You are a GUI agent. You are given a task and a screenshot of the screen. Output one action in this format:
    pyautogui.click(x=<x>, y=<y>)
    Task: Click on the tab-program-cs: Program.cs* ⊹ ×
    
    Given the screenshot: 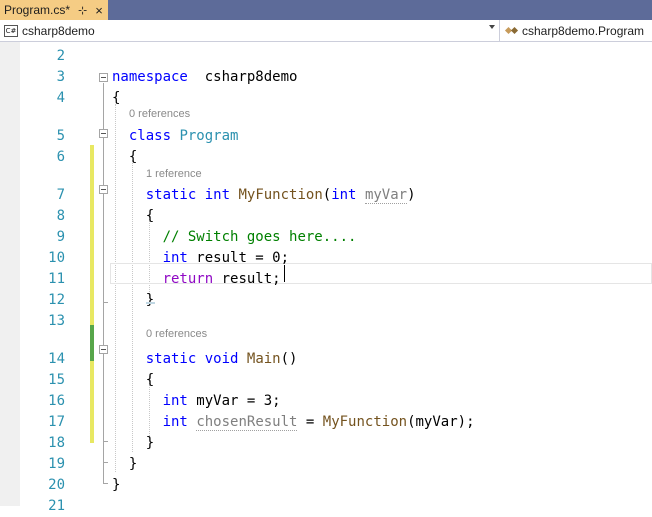 What is the action you would take?
    pyautogui.click(x=54, y=10)
    